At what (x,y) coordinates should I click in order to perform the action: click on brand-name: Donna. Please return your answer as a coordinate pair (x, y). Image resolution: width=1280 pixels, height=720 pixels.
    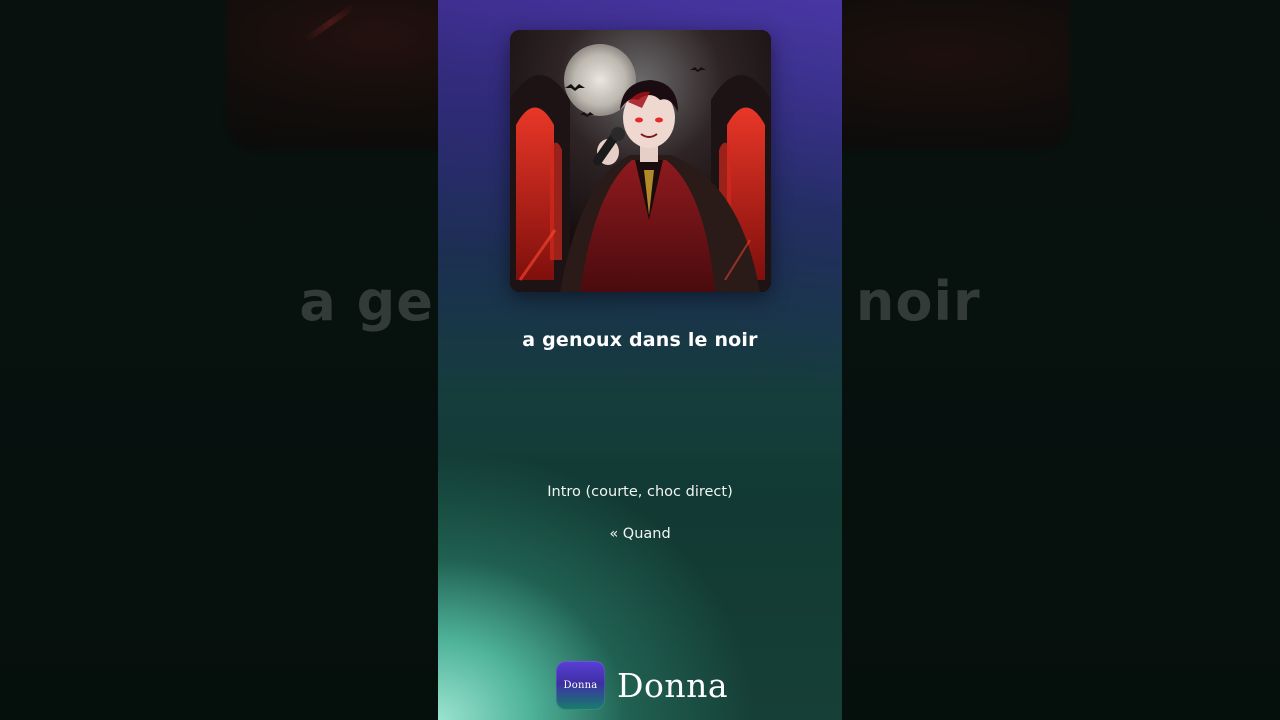
    Looking at the image, I should click on (673, 685).